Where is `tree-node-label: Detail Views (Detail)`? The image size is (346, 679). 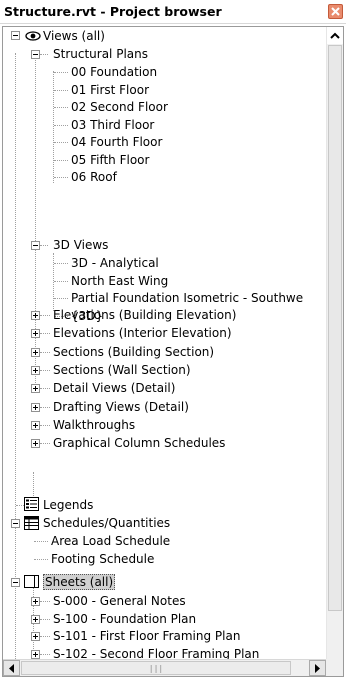 tree-node-label: Detail Views (Detail) is located at coordinates (114, 388).